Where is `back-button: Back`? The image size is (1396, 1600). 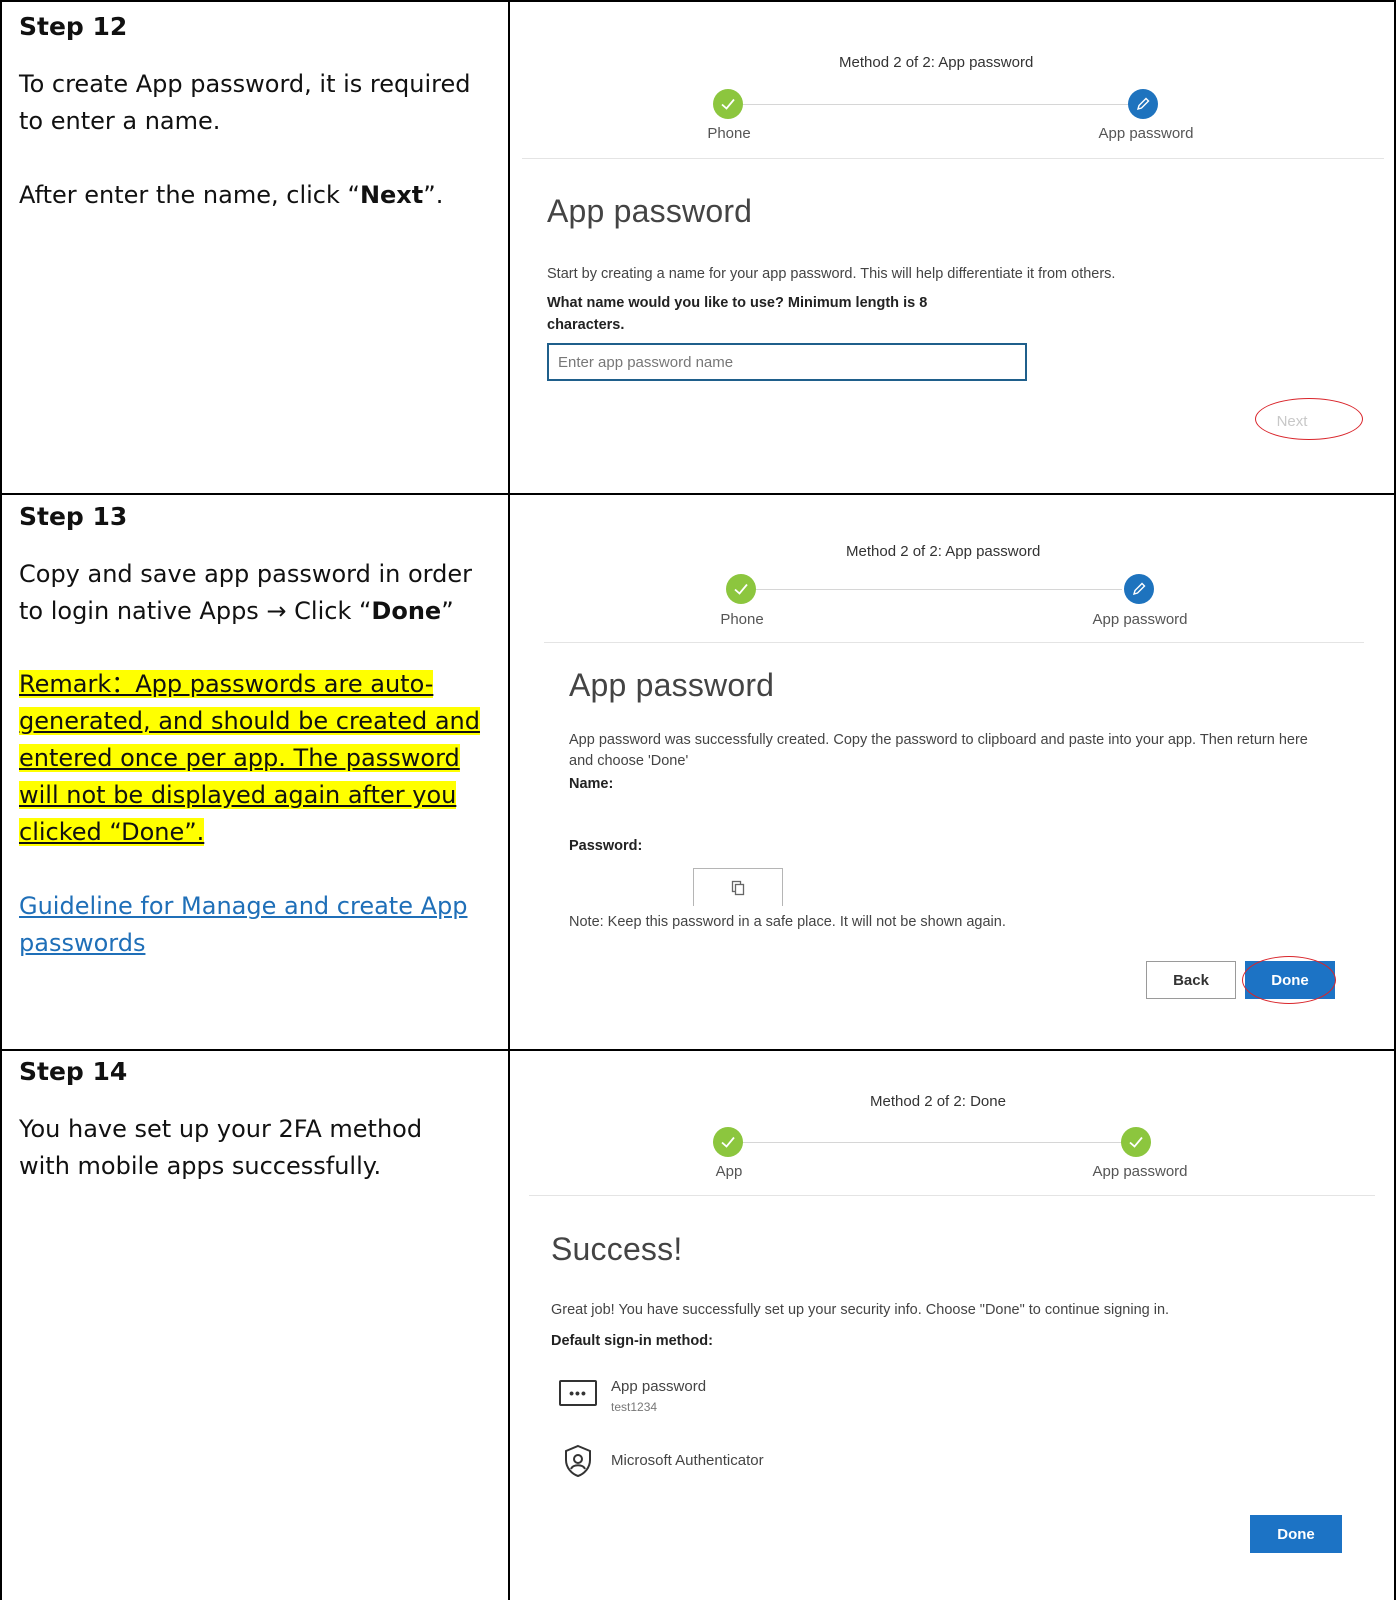 back-button: Back is located at coordinates (1191, 980).